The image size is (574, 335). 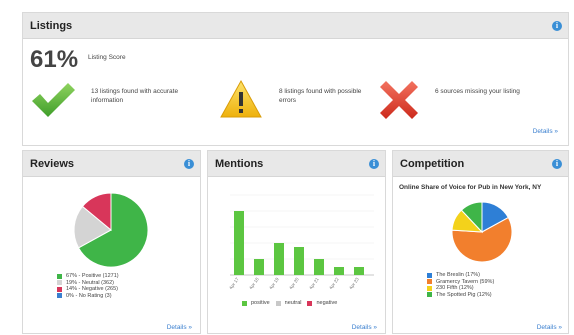 I want to click on mentions-header: Mentions i, so click(x=296, y=164).